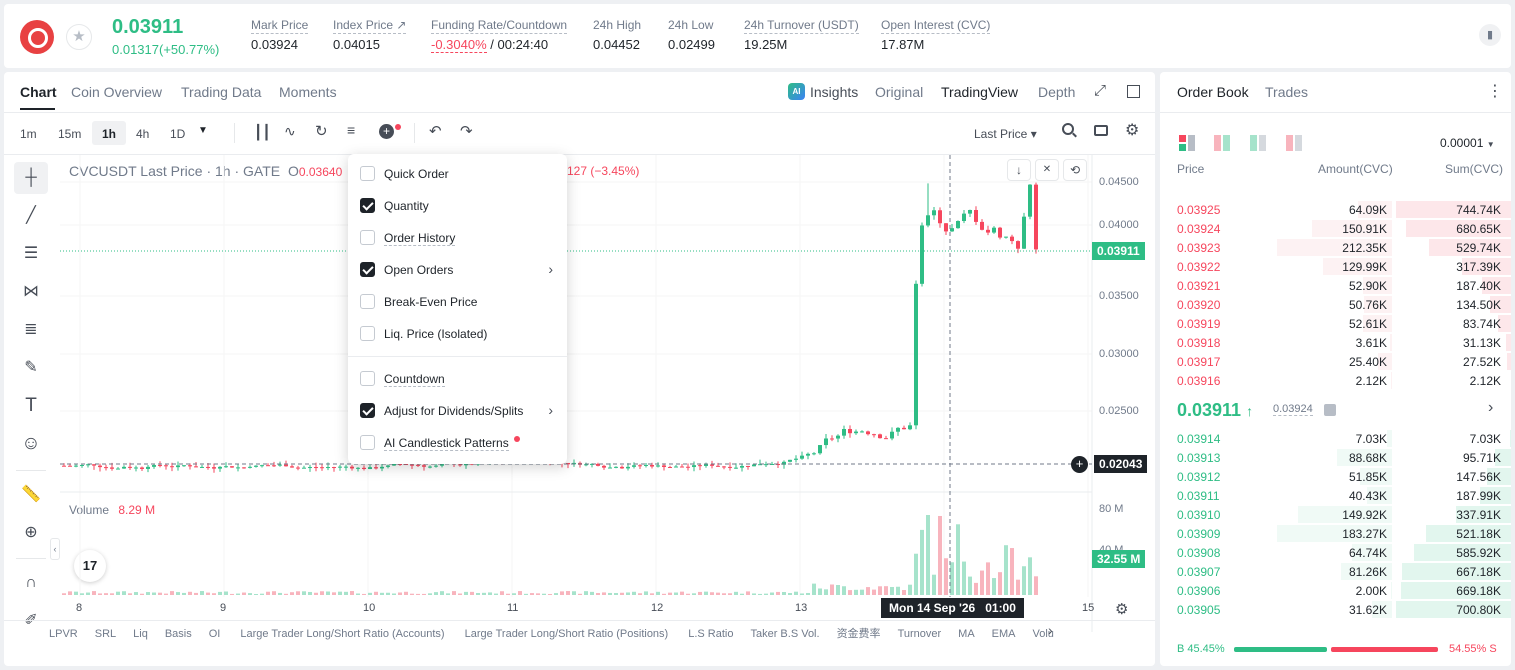  I want to click on orderbook-row: 0.03921 52.90K 187.40K, so click(1335, 285).